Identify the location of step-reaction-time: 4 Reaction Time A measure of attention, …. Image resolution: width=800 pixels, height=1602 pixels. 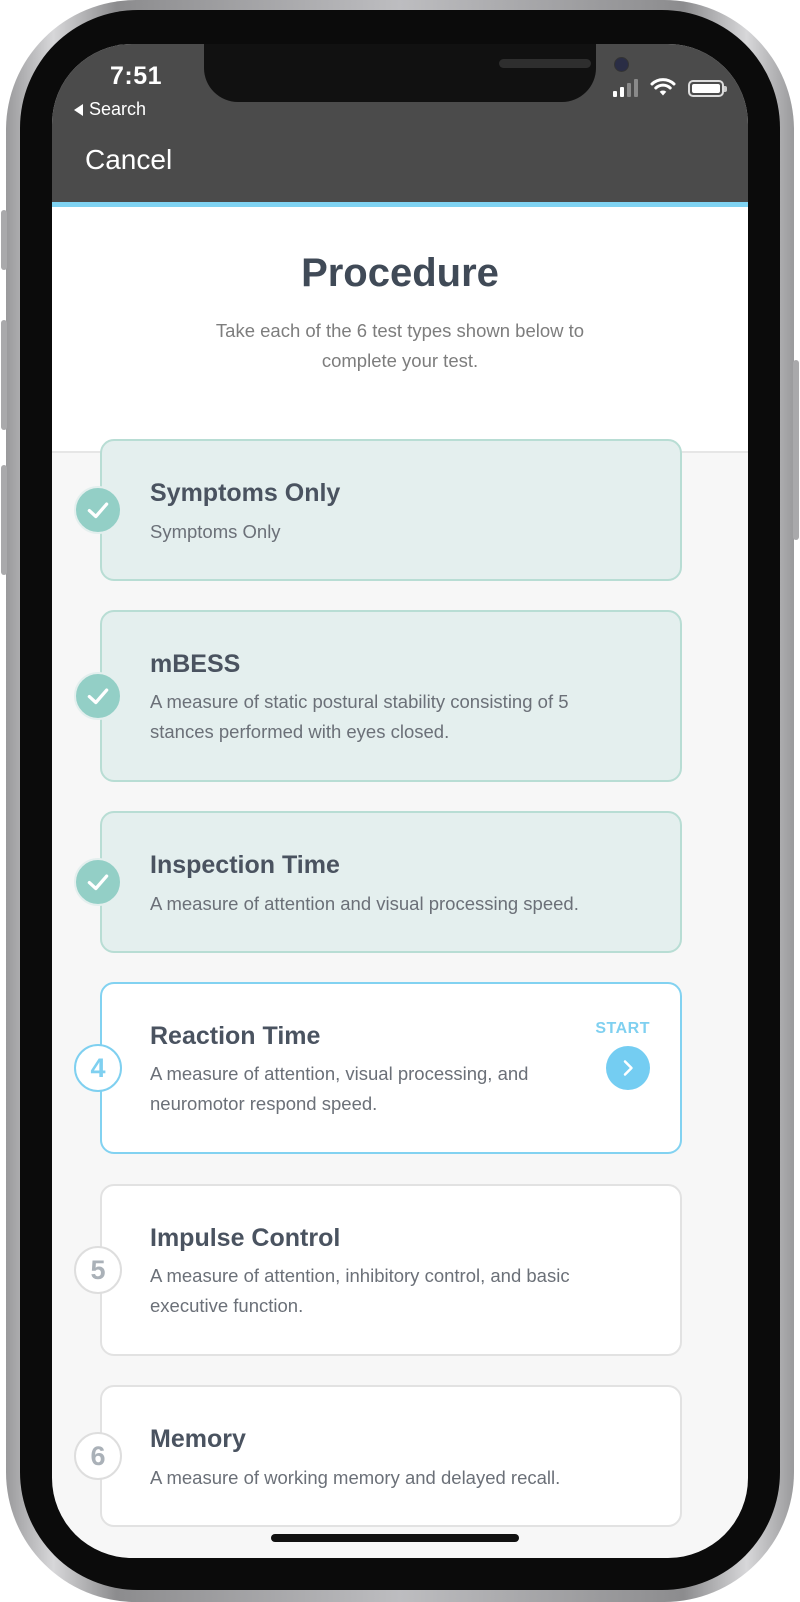
(378, 1068).